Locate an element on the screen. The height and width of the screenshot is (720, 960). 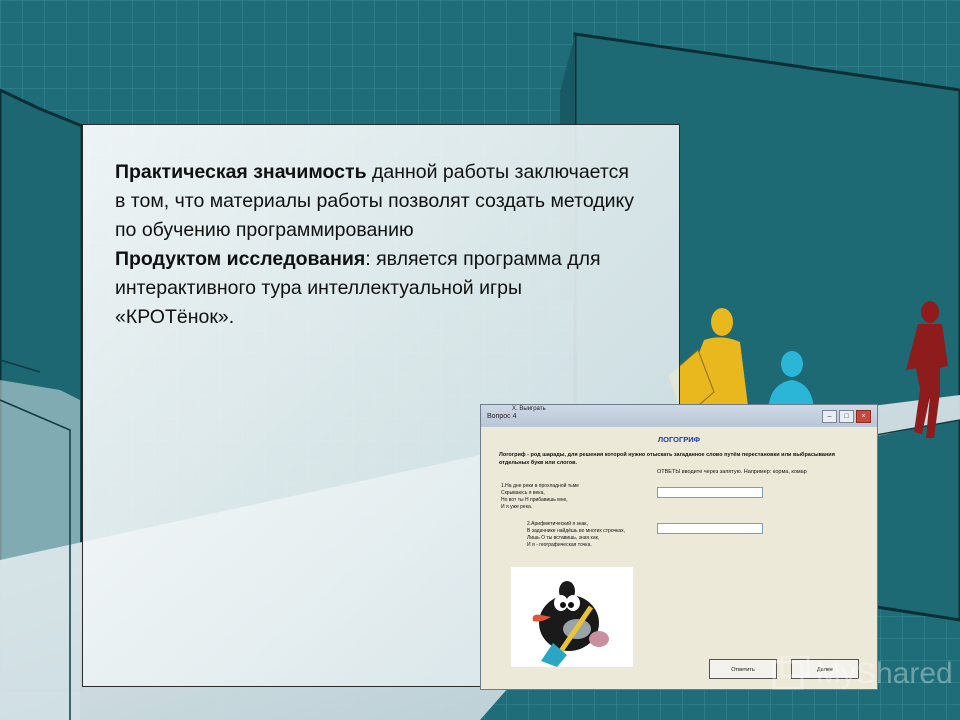
mole-image is located at coordinates (572, 617).